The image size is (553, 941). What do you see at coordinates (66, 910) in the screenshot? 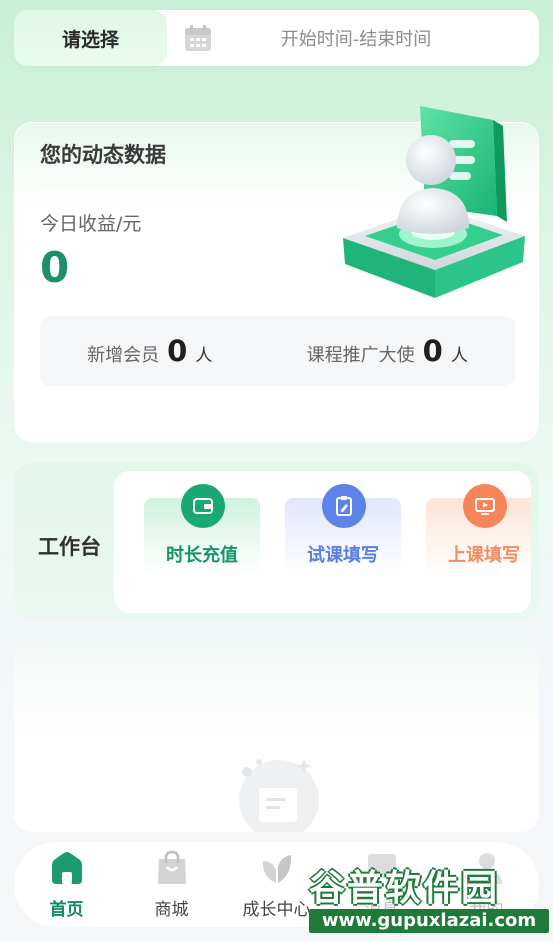
I see `tab-label: 首页` at bounding box center [66, 910].